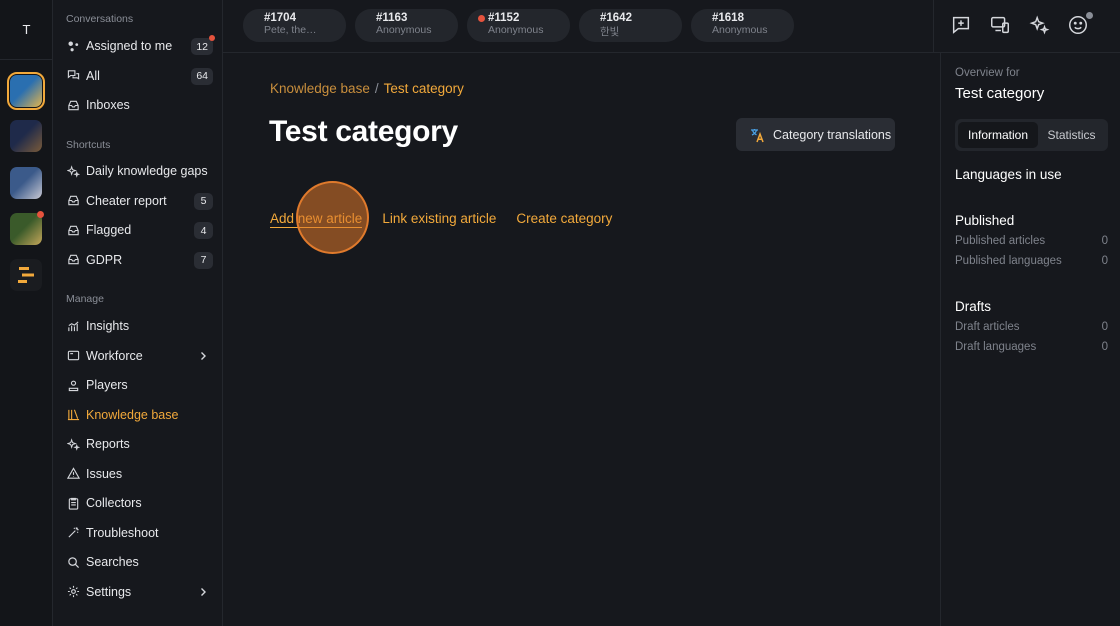 The height and width of the screenshot is (626, 1120). Describe the element at coordinates (320, 88) in the screenshot. I see `breadcrumb-root: Knowledge base` at that location.